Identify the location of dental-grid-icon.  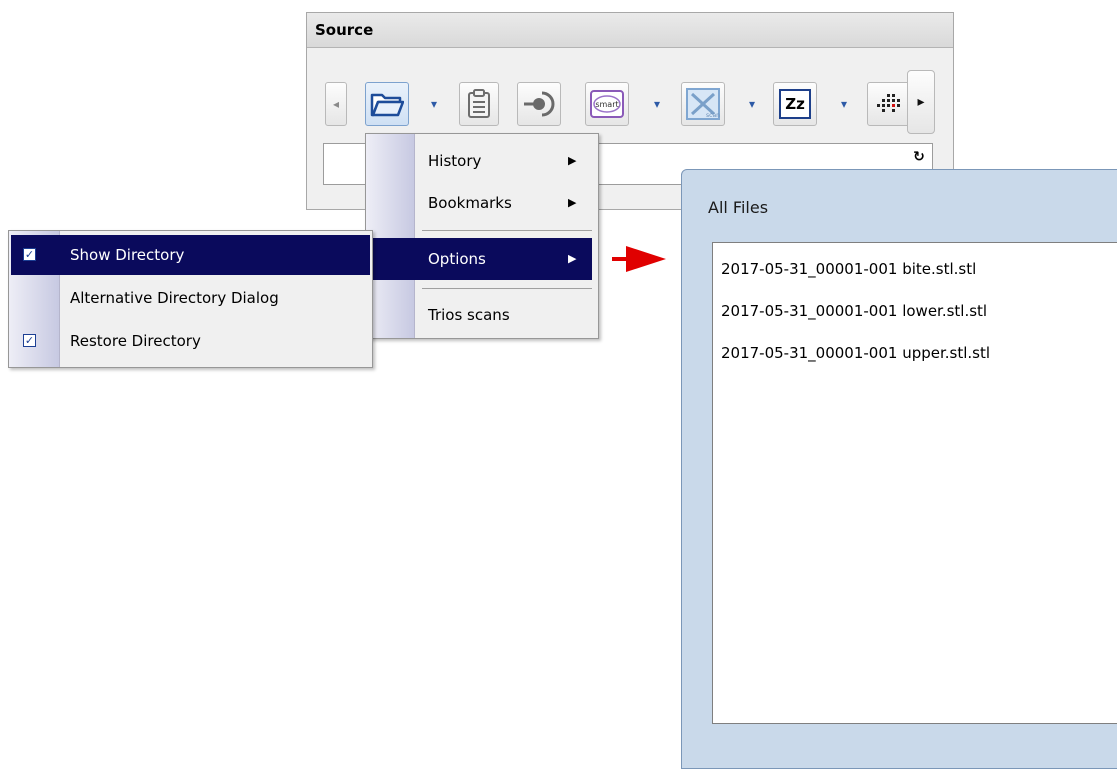
(888, 103).